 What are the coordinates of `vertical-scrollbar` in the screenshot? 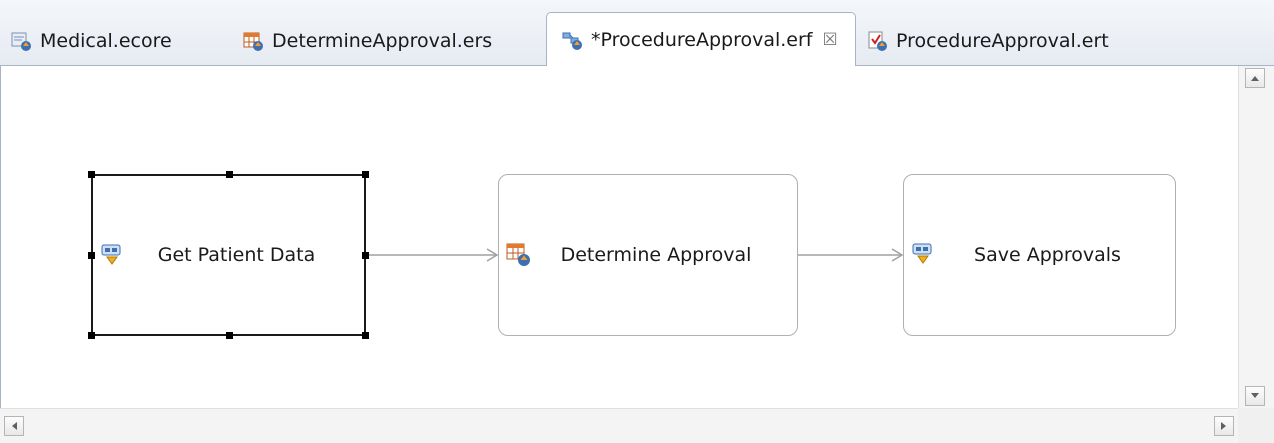 It's located at (1256, 237).